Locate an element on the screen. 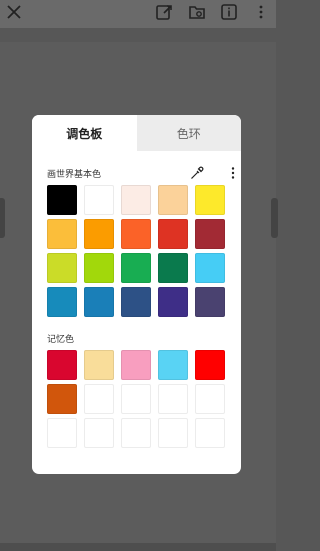 This screenshot has height=551, width=320. tab-color-wheel: 色环 is located at coordinates (188, 133).